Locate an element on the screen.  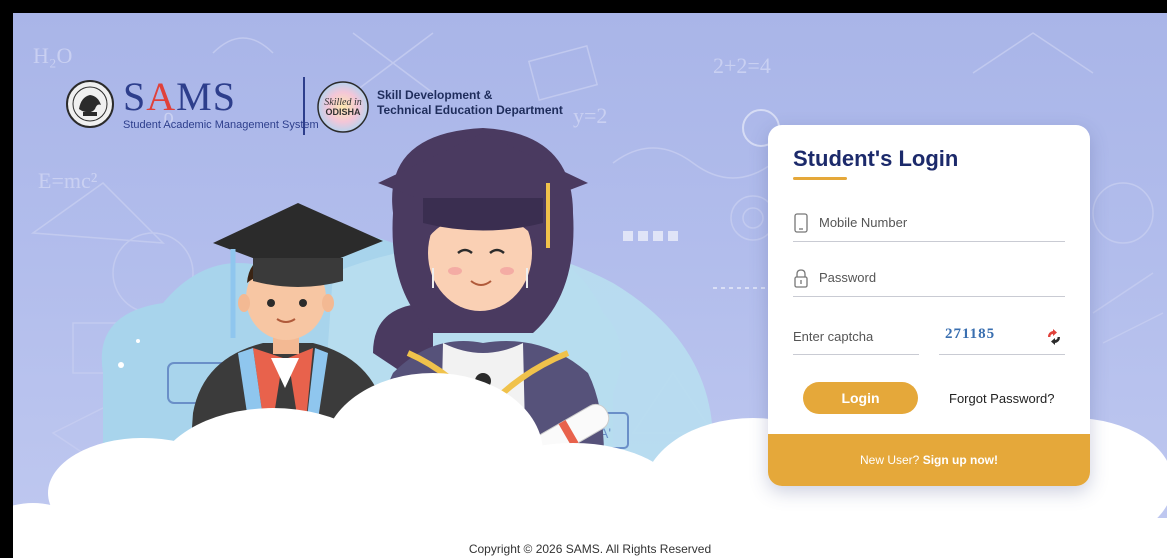
mobile-icon is located at coordinates (801, 223).